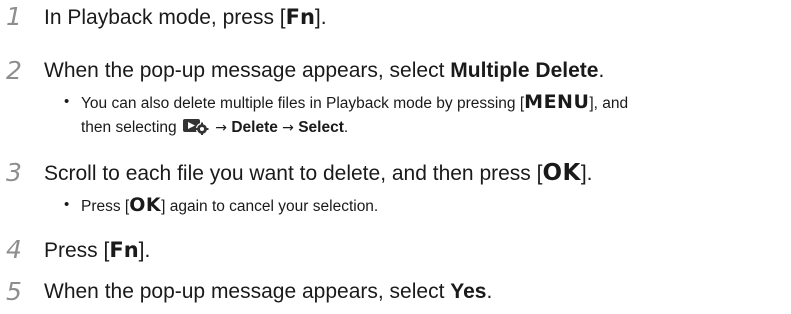  I want to click on delete-label: Delete, so click(254, 127).